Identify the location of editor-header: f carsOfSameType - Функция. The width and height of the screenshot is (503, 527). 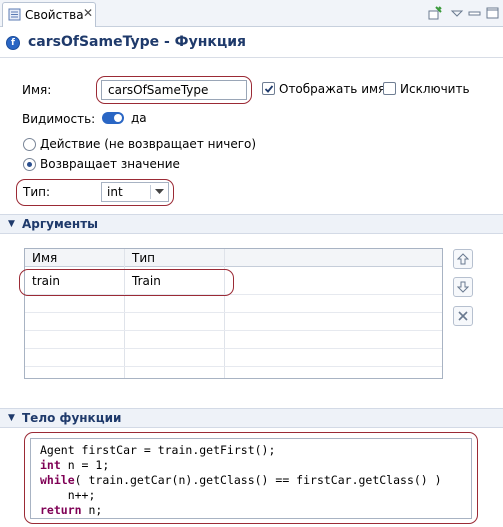
(251, 43).